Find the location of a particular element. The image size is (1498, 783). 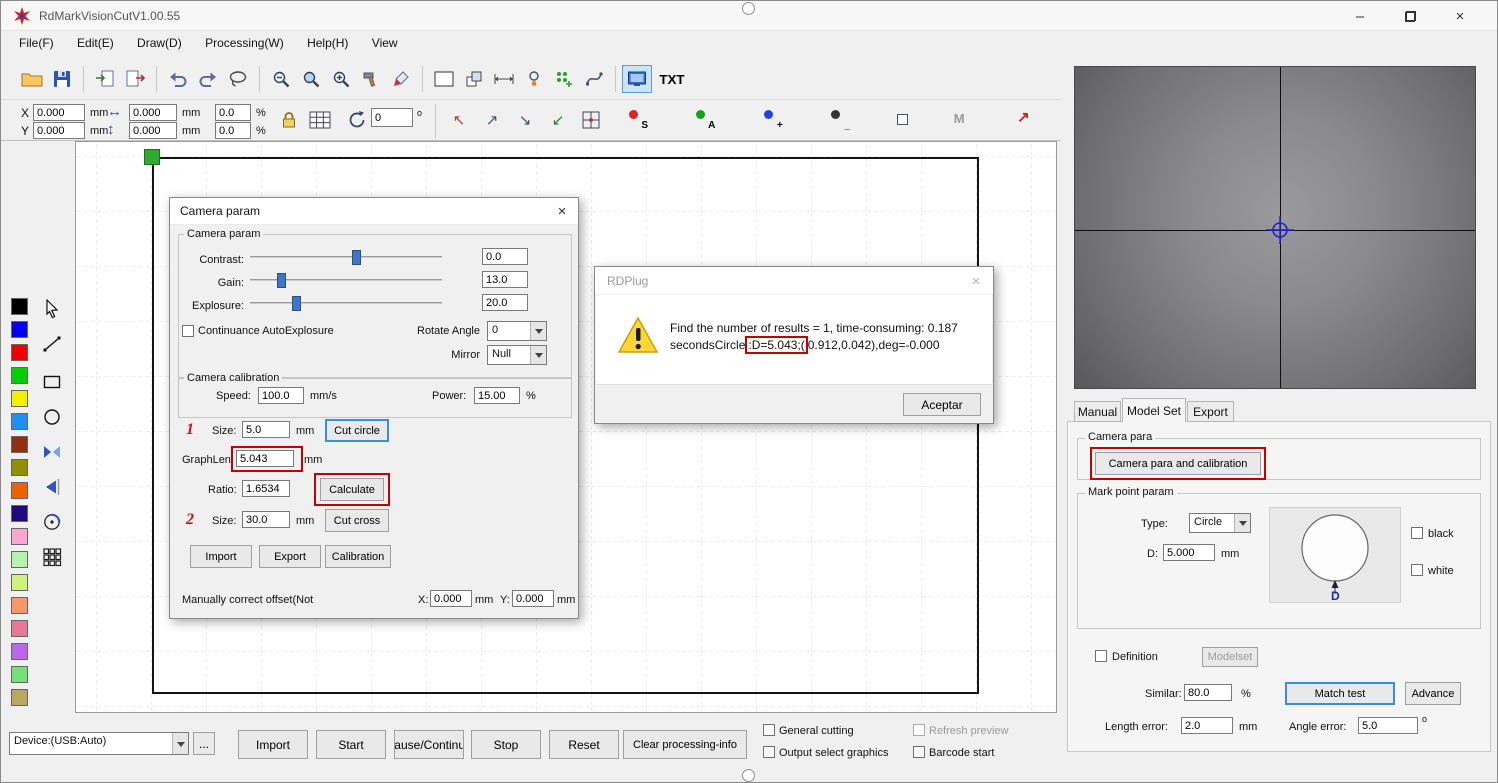

white-checkbox is located at coordinates (1417, 570).